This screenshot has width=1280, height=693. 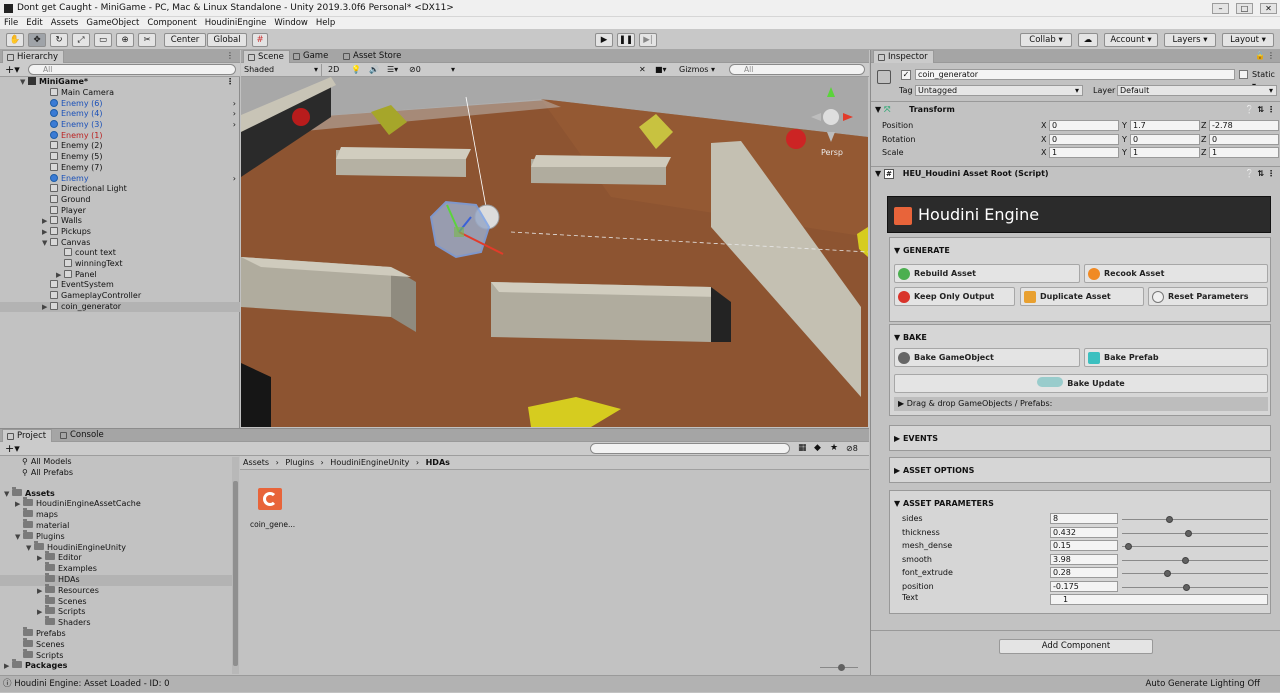 I want to click on tab-project: Project, so click(x=27, y=435).